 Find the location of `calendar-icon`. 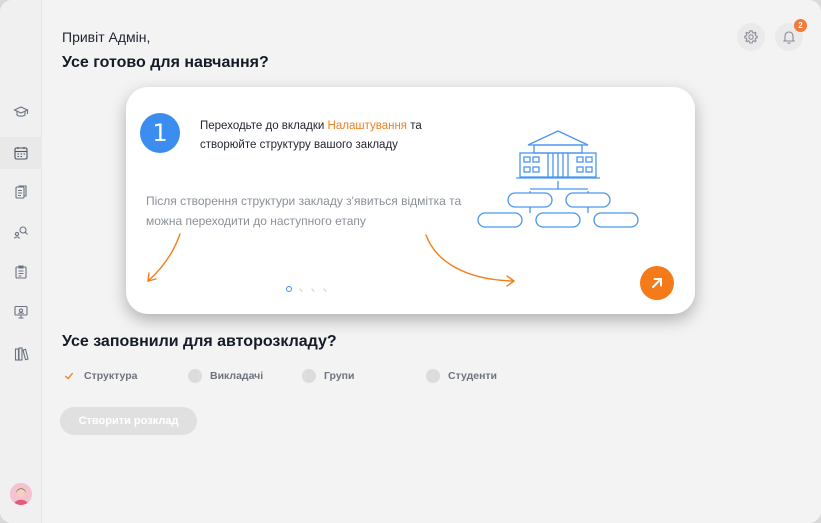

calendar-icon is located at coordinates (21, 153).